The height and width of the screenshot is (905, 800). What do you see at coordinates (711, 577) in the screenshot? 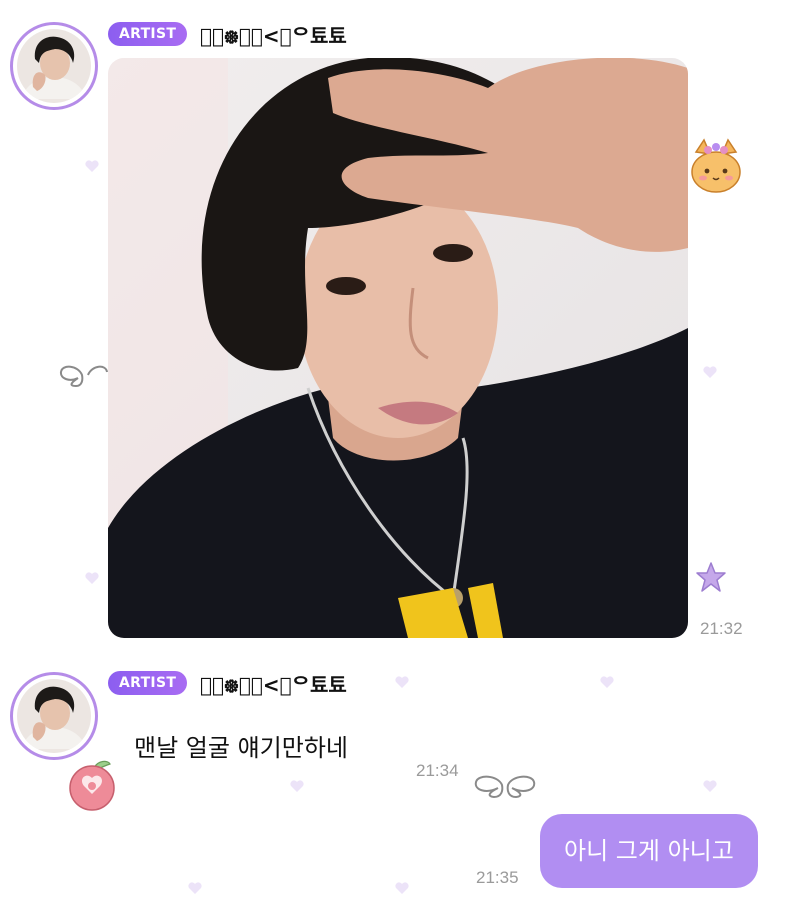
I see `star-sticker-icon` at bounding box center [711, 577].